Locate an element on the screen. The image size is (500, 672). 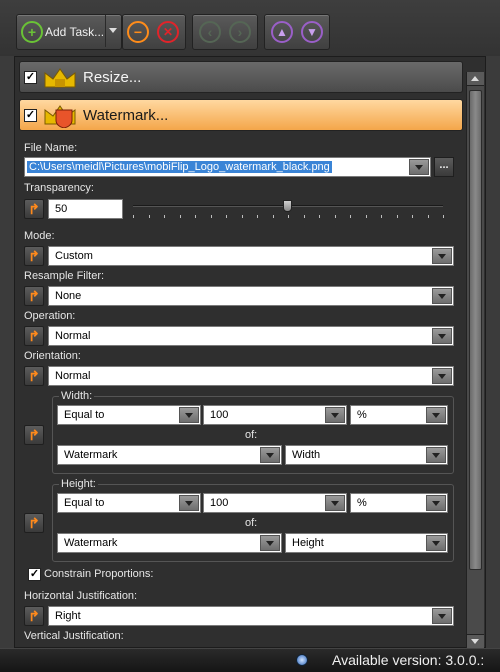
remove-icon: − is located at coordinates (138, 32).